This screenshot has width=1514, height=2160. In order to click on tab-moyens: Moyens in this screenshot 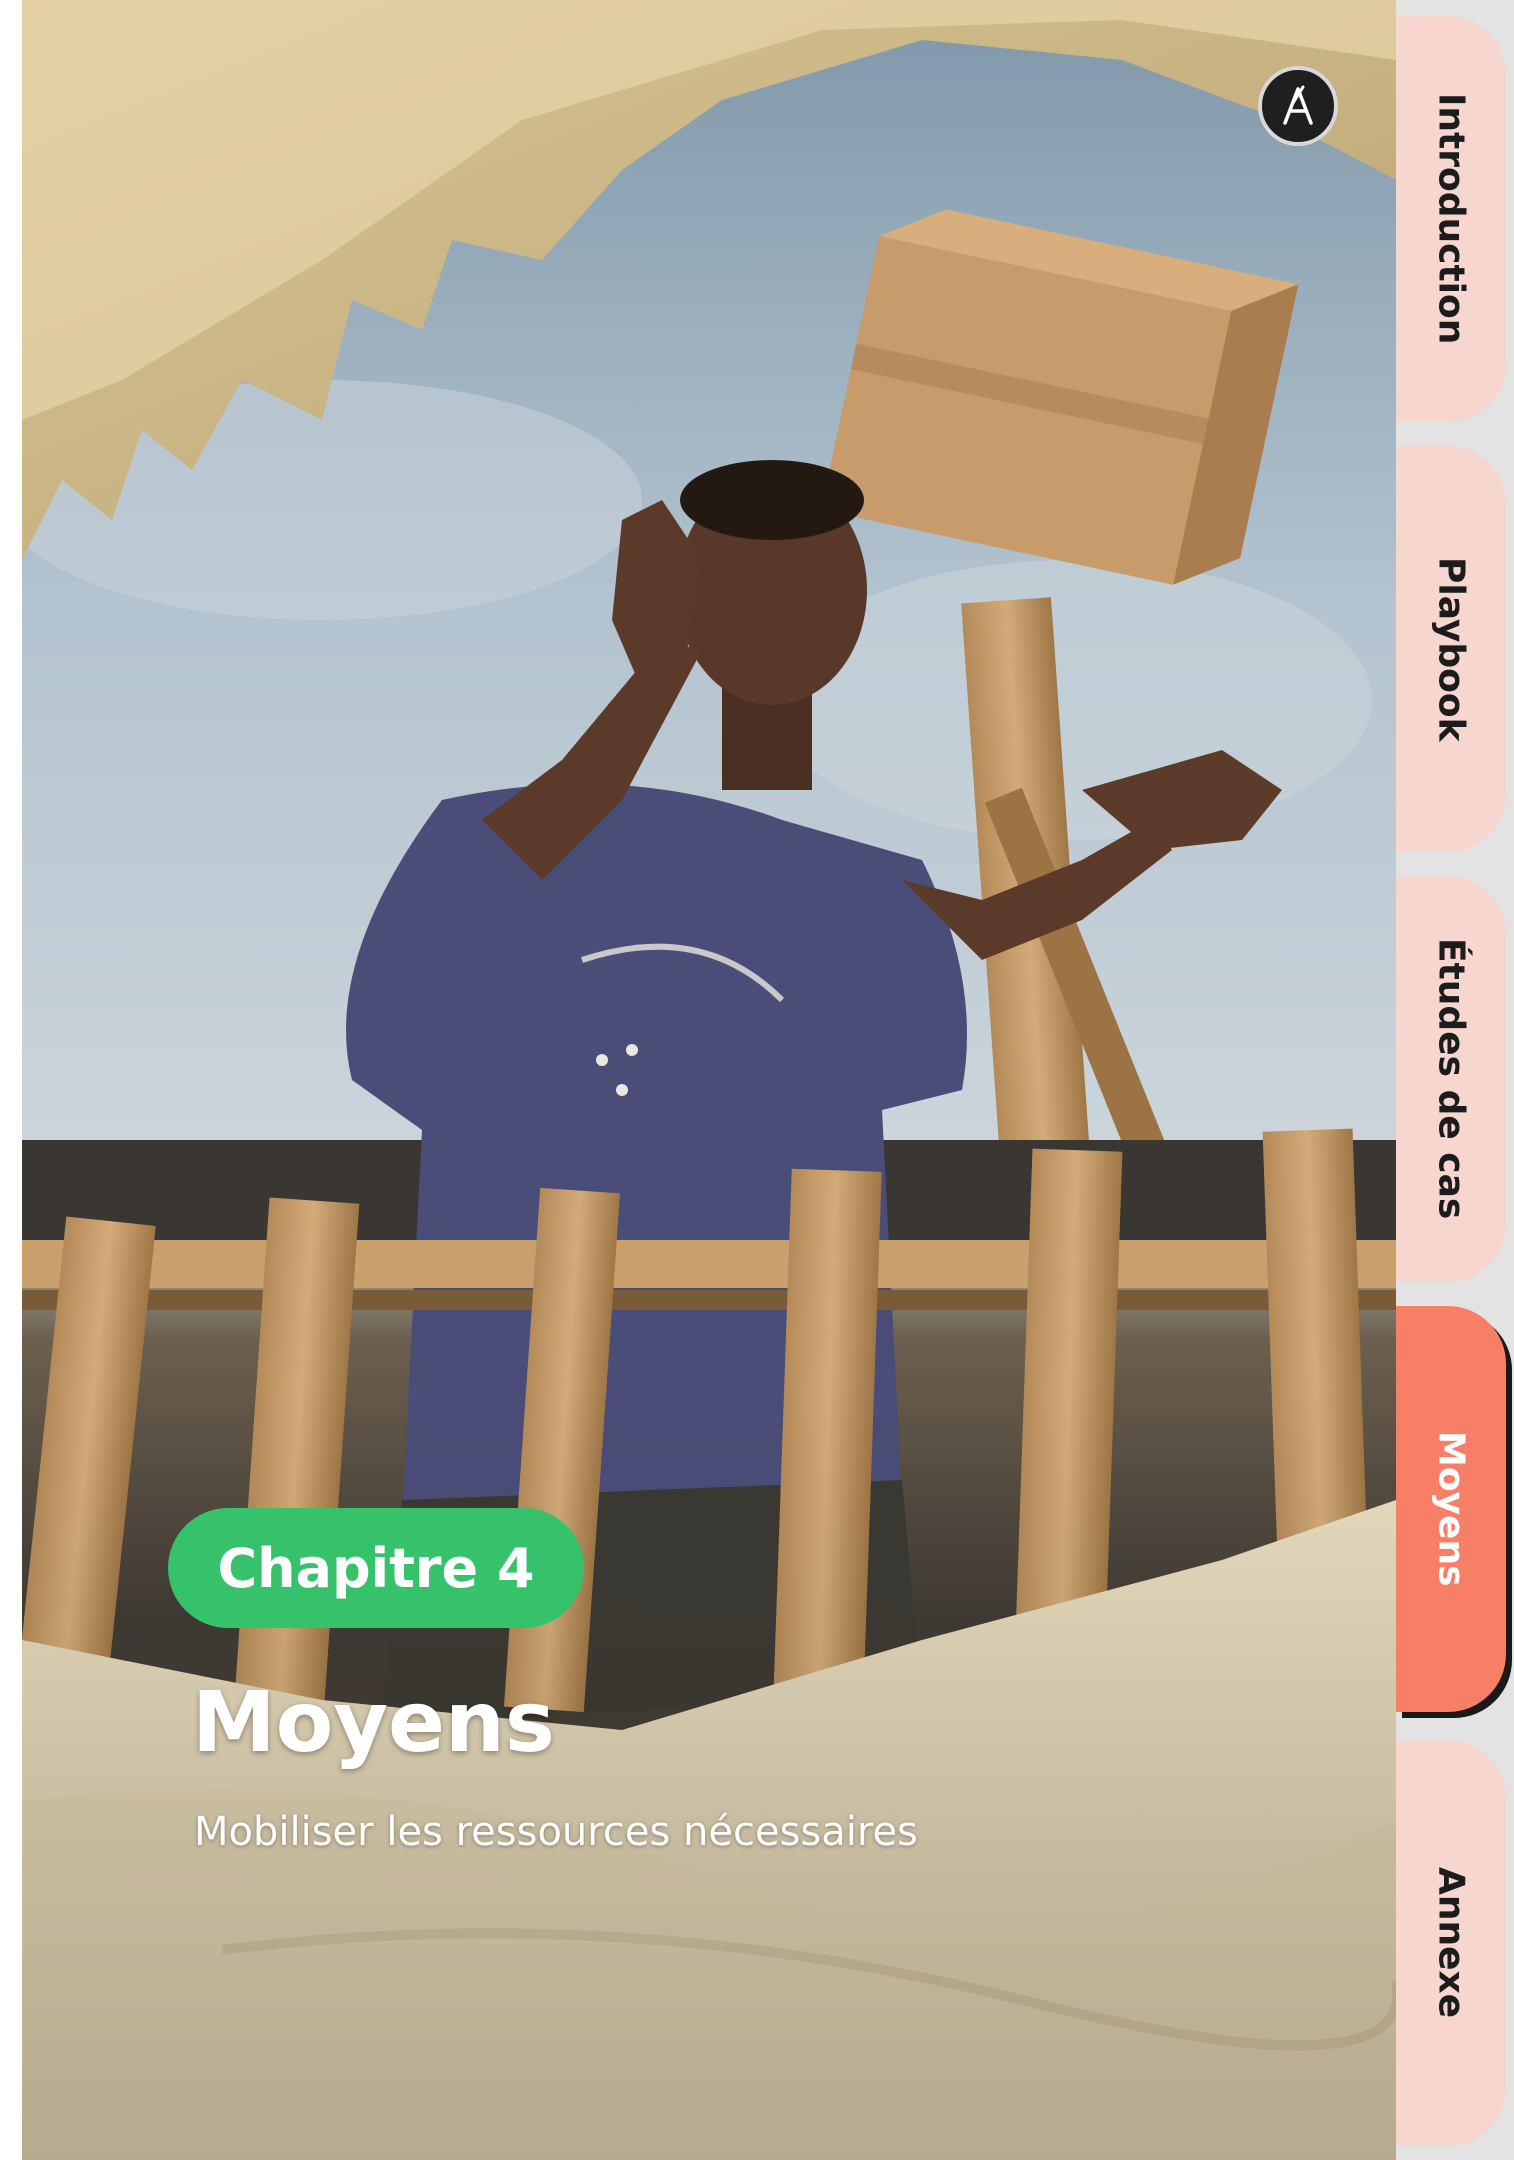, I will do `click(1451, 1509)`.